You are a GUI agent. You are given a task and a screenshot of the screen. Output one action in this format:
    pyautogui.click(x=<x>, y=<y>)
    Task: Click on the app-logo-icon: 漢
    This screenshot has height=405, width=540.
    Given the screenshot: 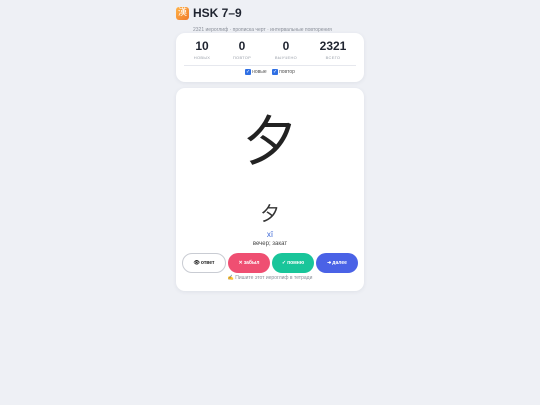 What is the action you would take?
    pyautogui.click(x=182, y=13)
    